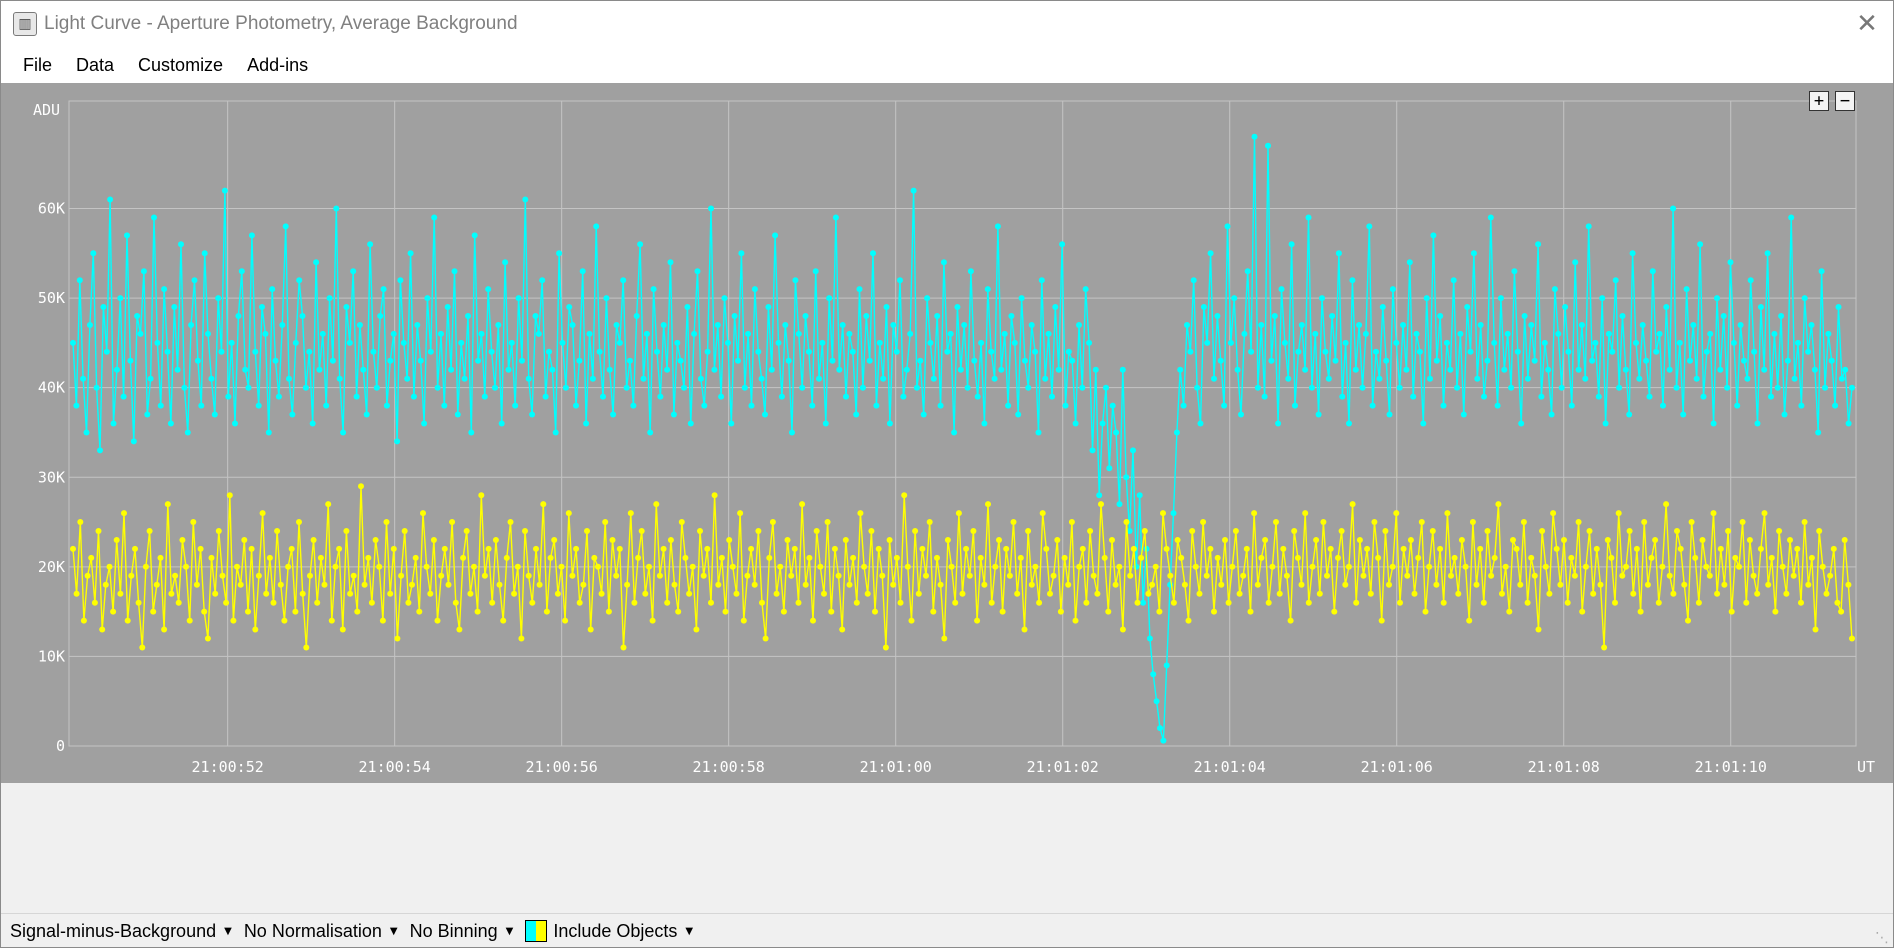  What do you see at coordinates (321, 931) in the screenshot?
I see `normalisation-dropdown: No Normalisation ▼` at bounding box center [321, 931].